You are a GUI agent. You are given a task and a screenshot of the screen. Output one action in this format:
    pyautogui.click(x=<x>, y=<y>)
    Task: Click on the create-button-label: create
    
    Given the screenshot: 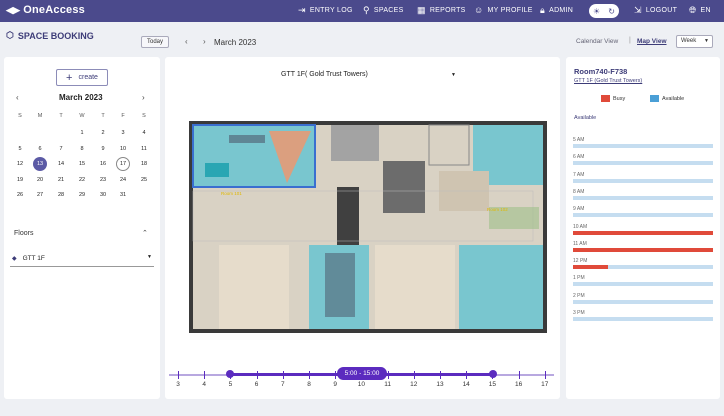 What is the action you would take?
    pyautogui.click(x=88, y=77)
    